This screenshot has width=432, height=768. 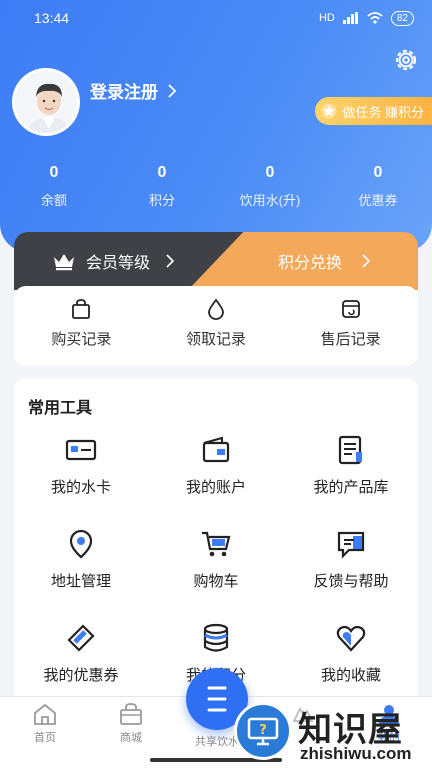 I want to click on crown-icon, so click(x=64, y=262).